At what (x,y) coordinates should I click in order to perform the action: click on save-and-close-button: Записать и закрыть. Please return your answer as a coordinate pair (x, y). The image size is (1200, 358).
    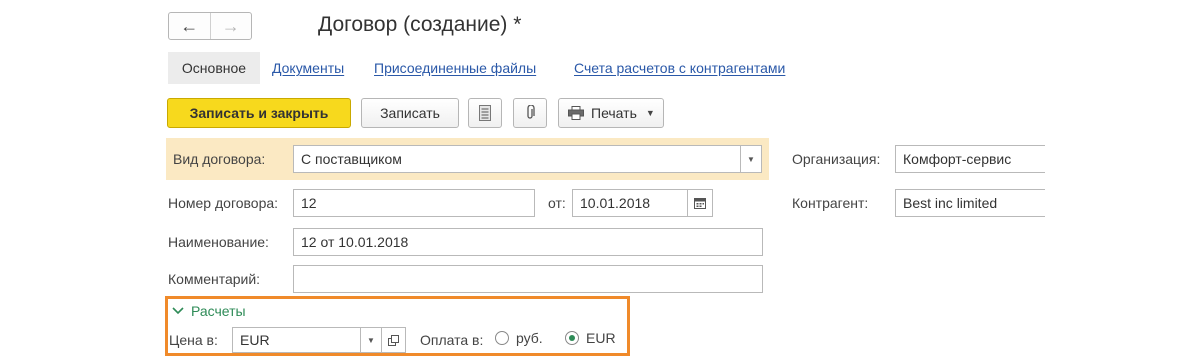
    Looking at the image, I should click on (259, 113).